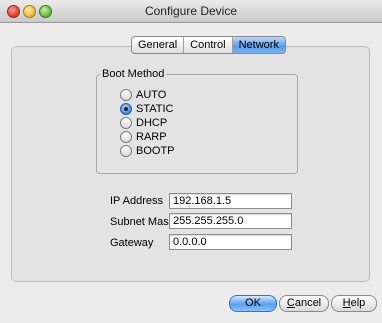  What do you see at coordinates (230, 221) in the screenshot?
I see `subnet-mask-field: 255.255.255.0` at bounding box center [230, 221].